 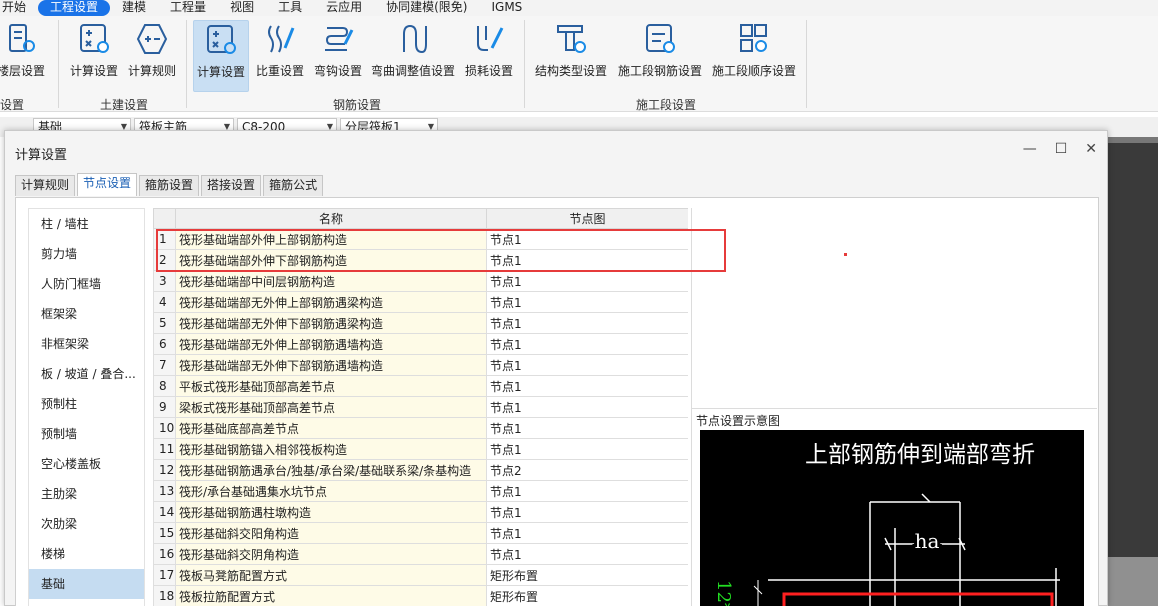 I want to click on calc-settings-button: 计算设置, so click(x=94, y=56).